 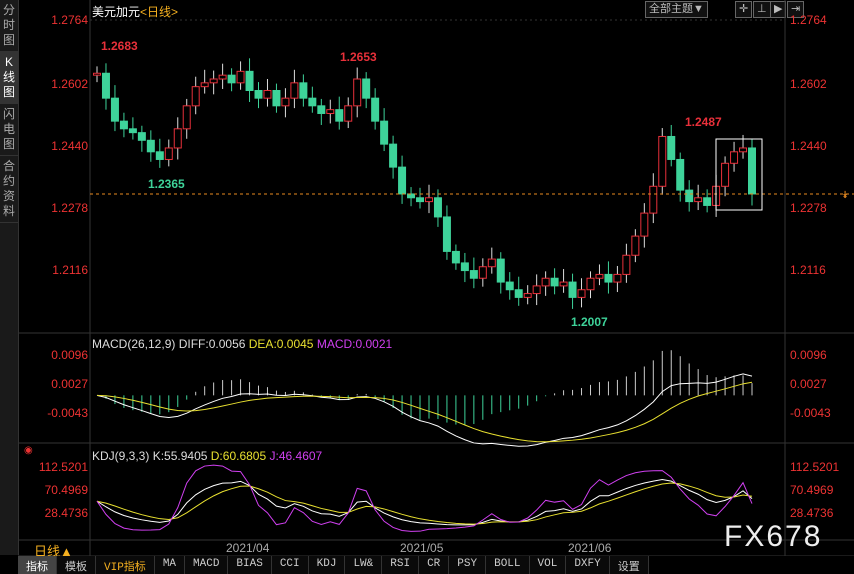 I want to click on annotation-low: 1.2365, so click(x=166, y=184).